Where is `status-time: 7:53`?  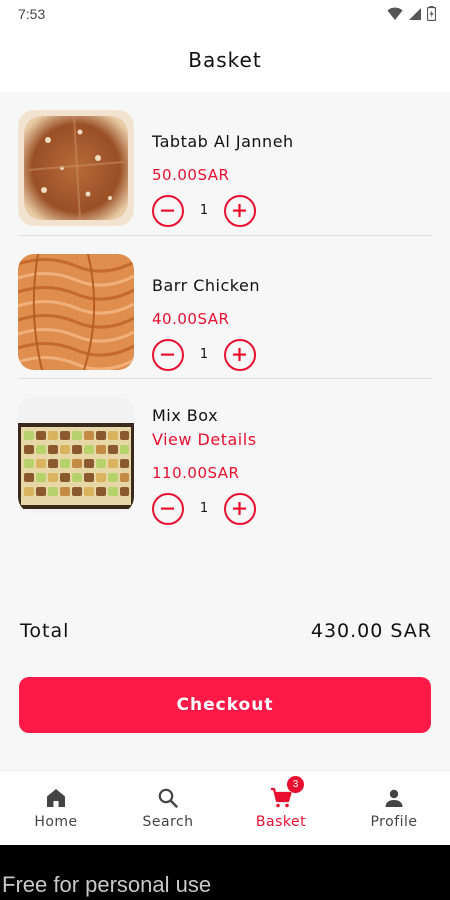
status-time: 7:53 is located at coordinates (32, 14).